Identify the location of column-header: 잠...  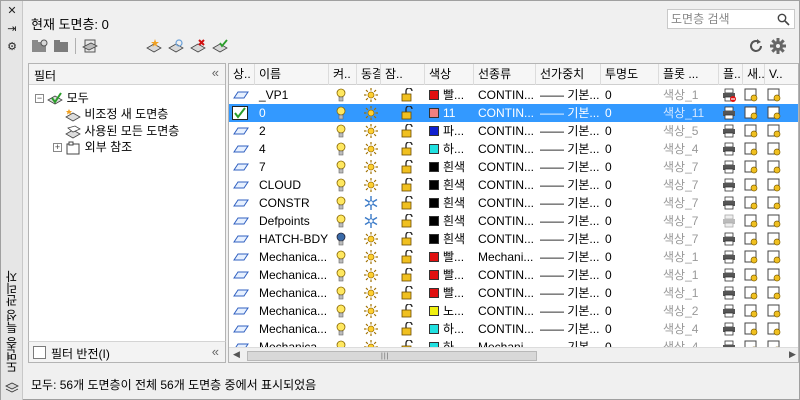
(403, 74).